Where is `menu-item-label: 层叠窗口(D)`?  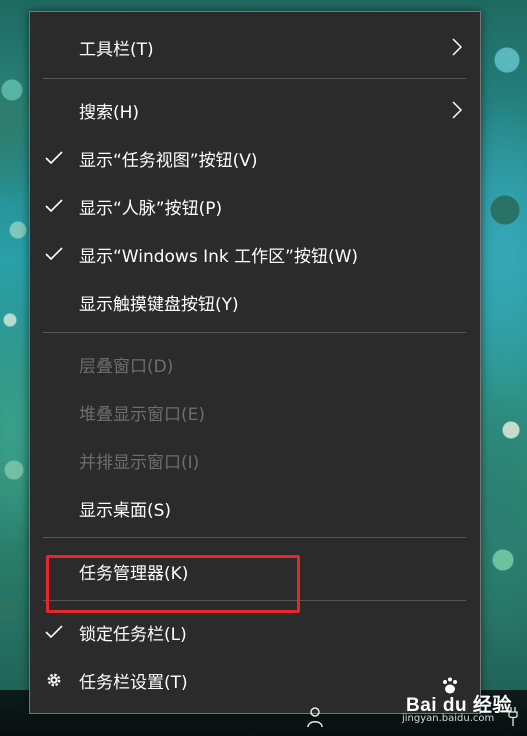 menu-item-label: 层叠窗口(D) is located at coordinates (126, 366).